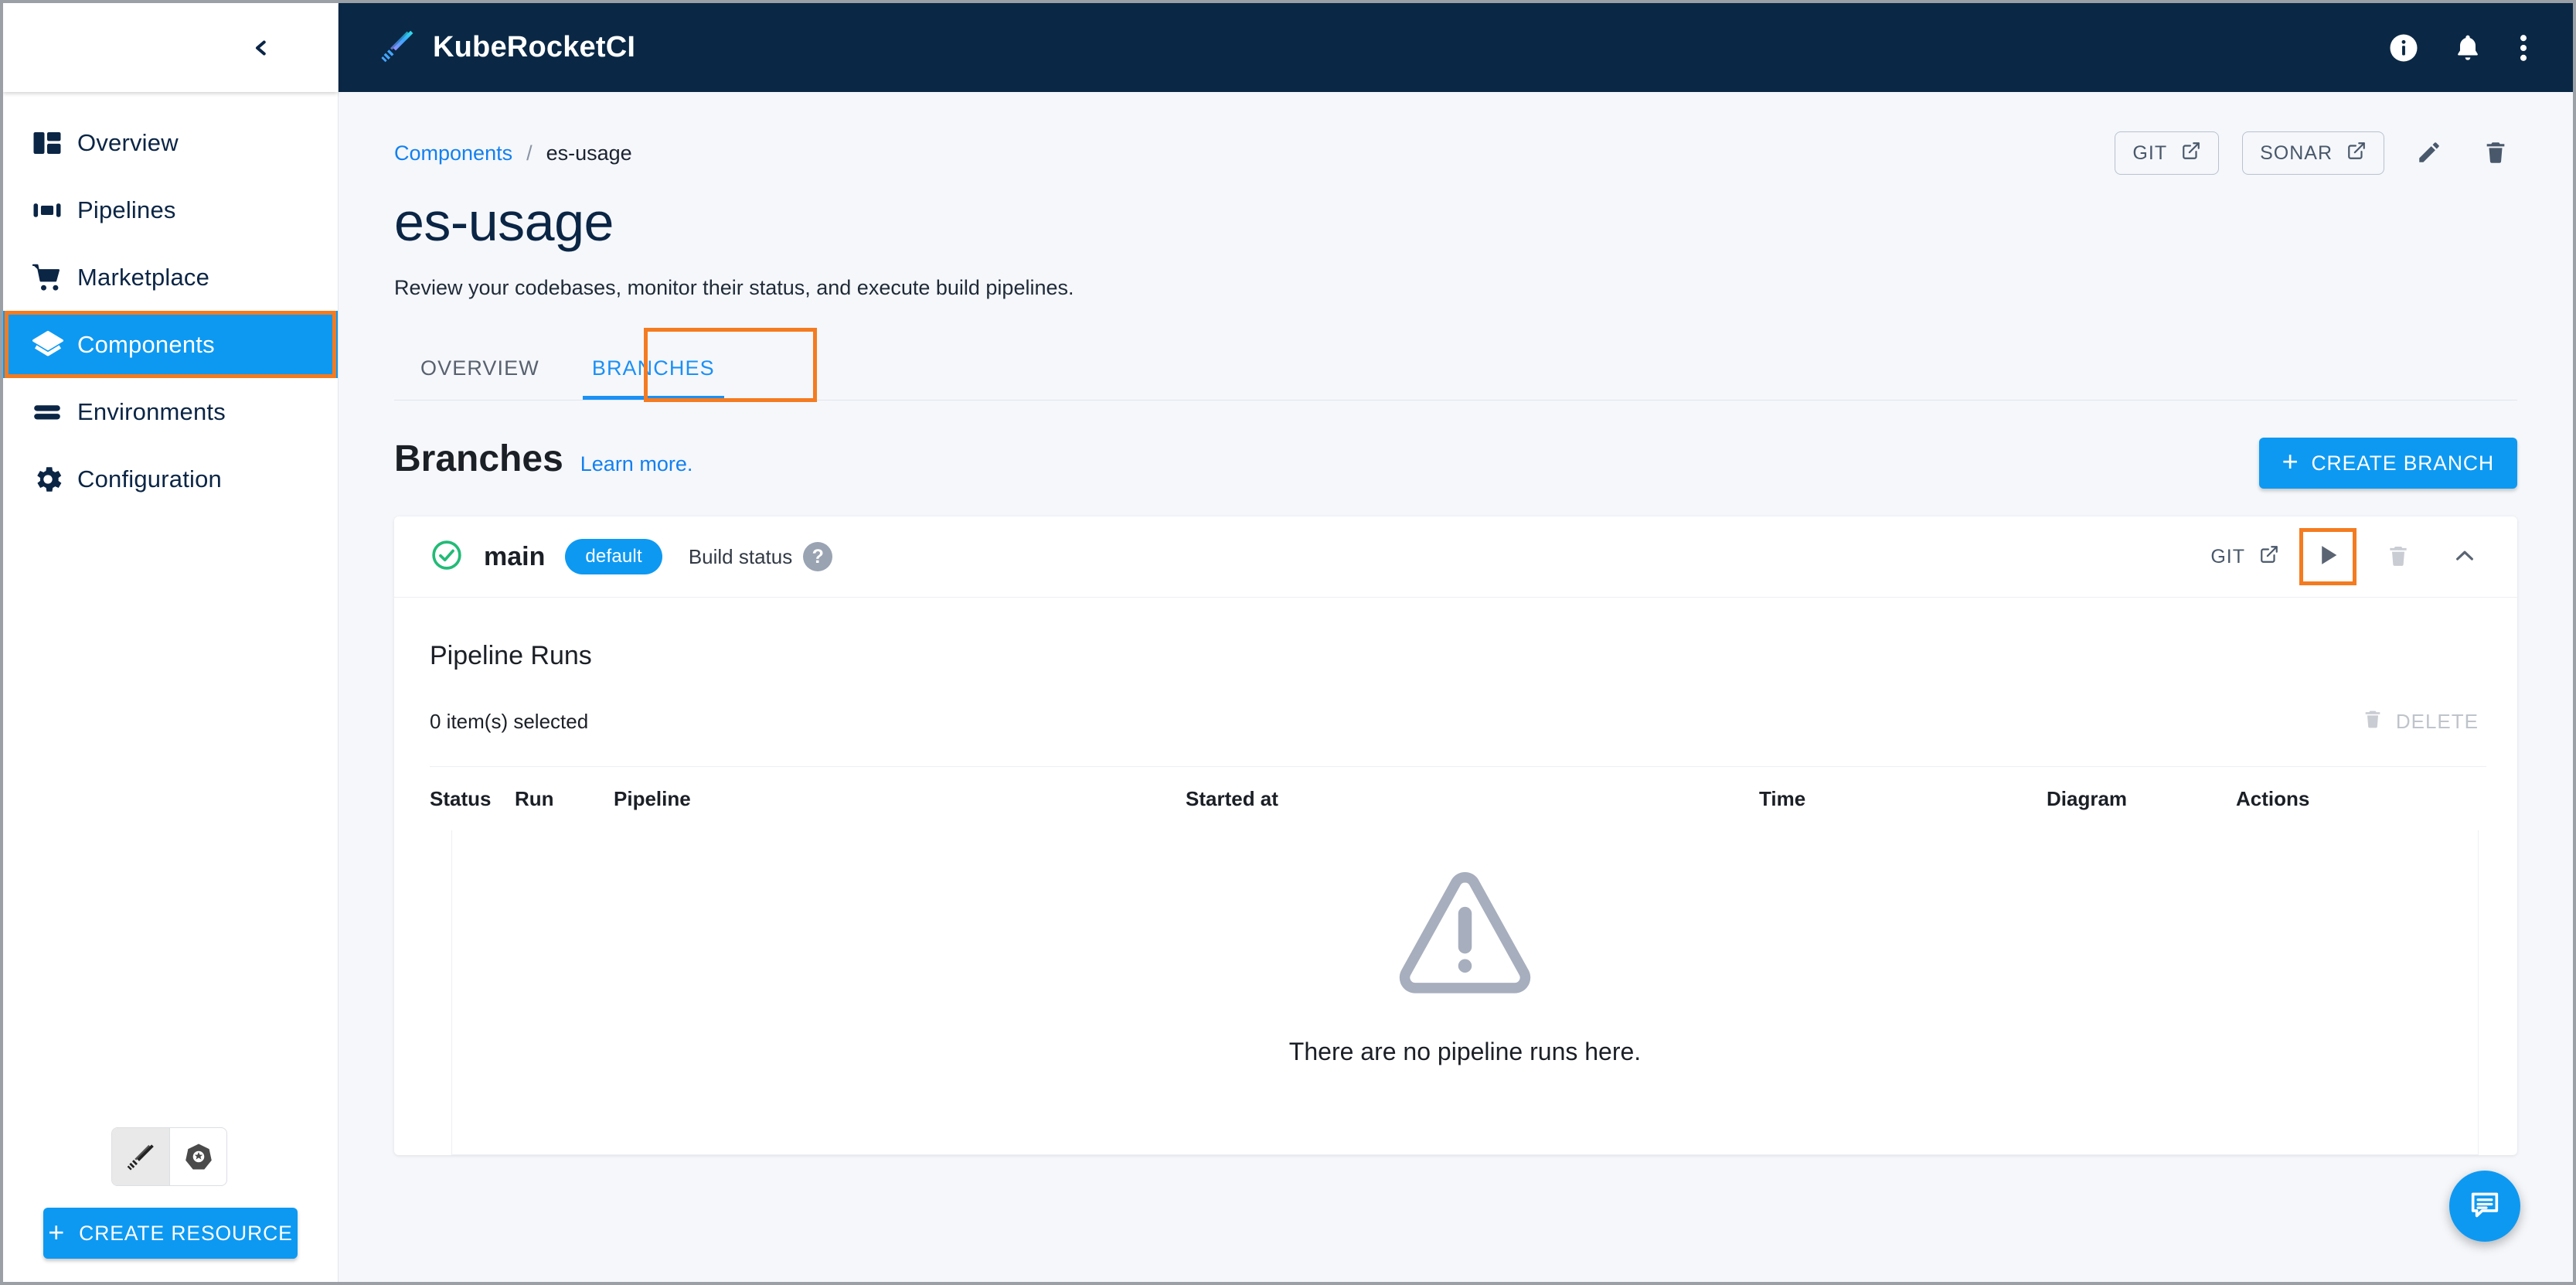 The image size is (2576, 1285). What do you see at coordinates (504, 222) in the screenshot?
I see `page-title: es-usage` at bounding box center [504, 222].